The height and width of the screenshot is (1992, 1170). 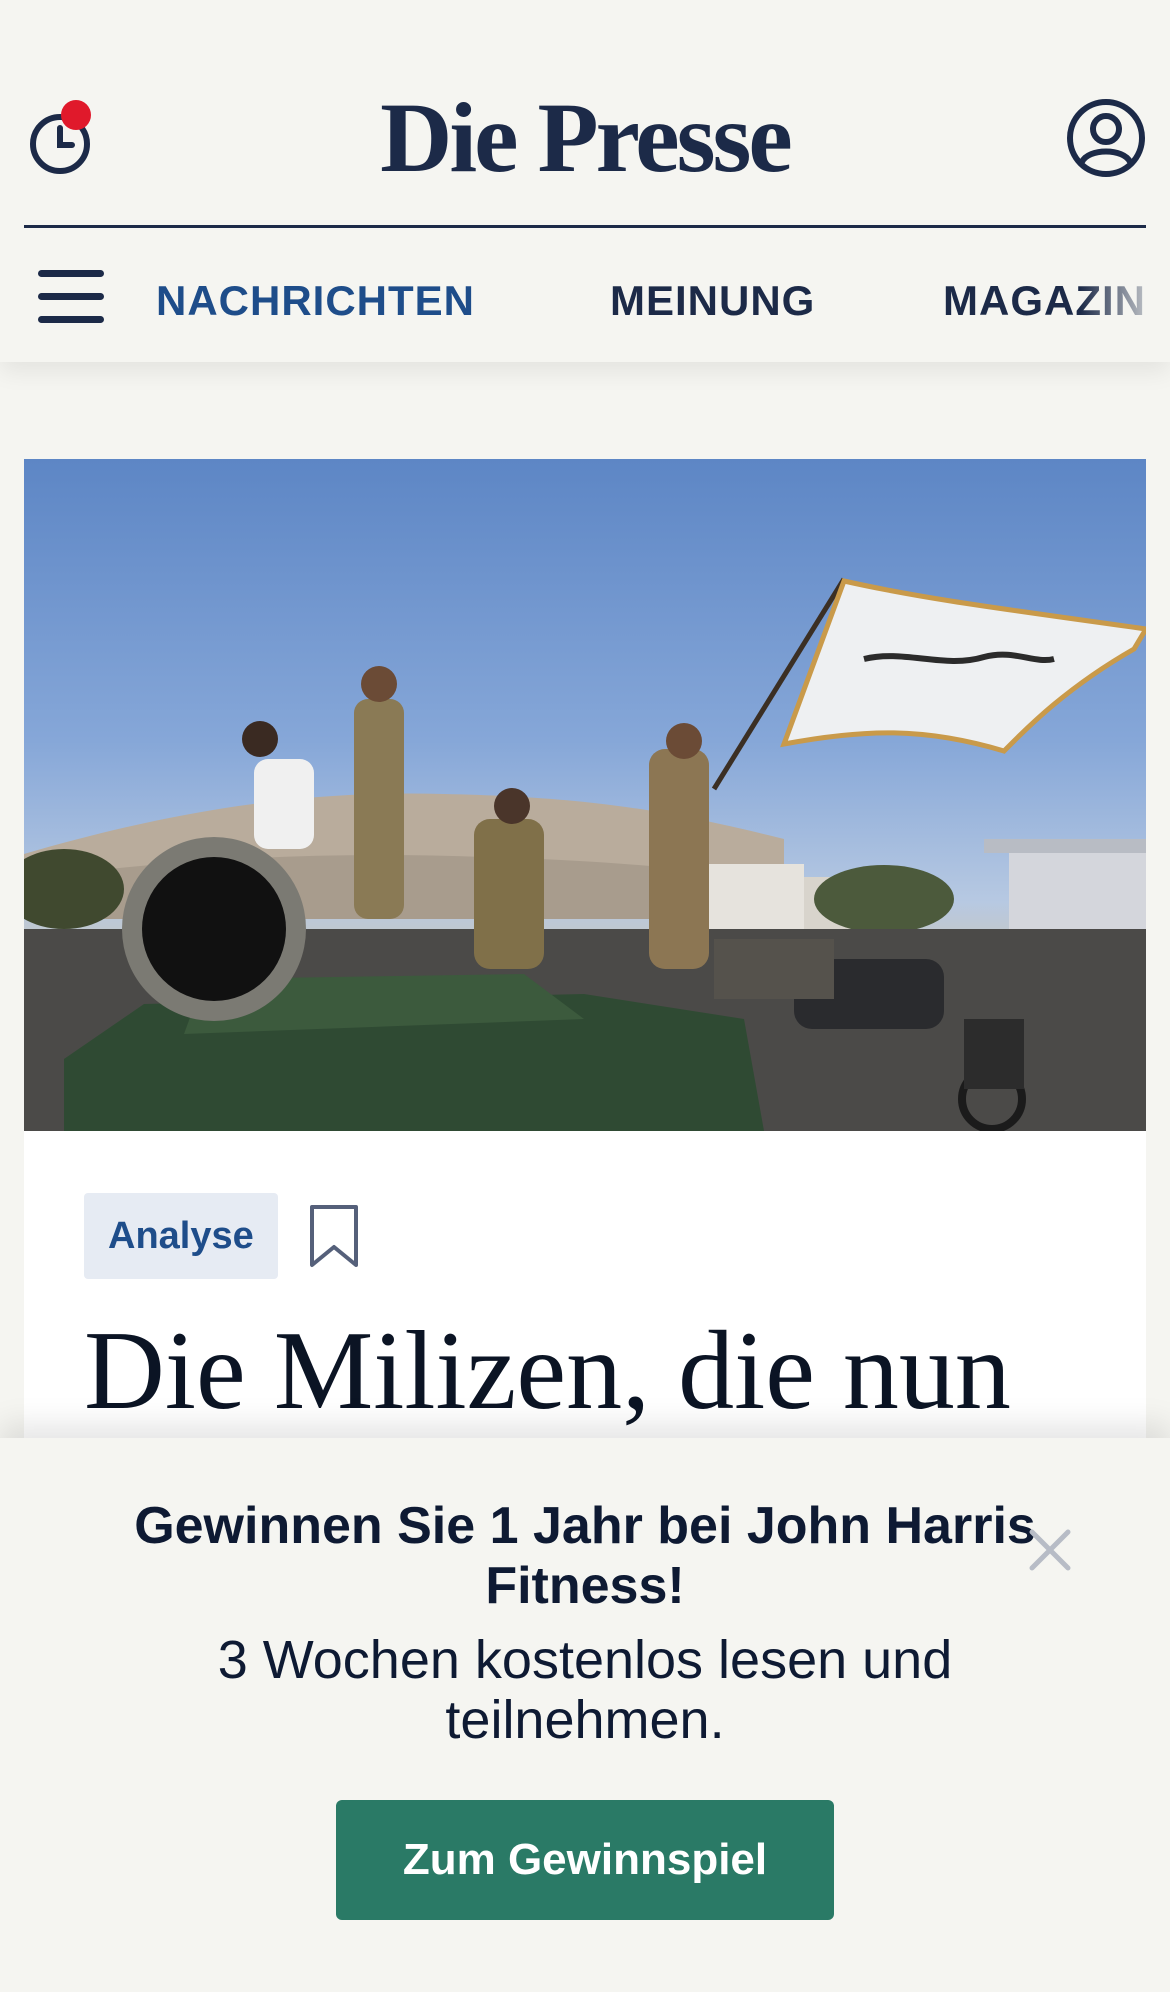 What do you see at coordinates (585, 1860) in the screenshot?
I see `gewinnspiel-button: Zum Gewinnspiel` at bounding box center [585, 1860].